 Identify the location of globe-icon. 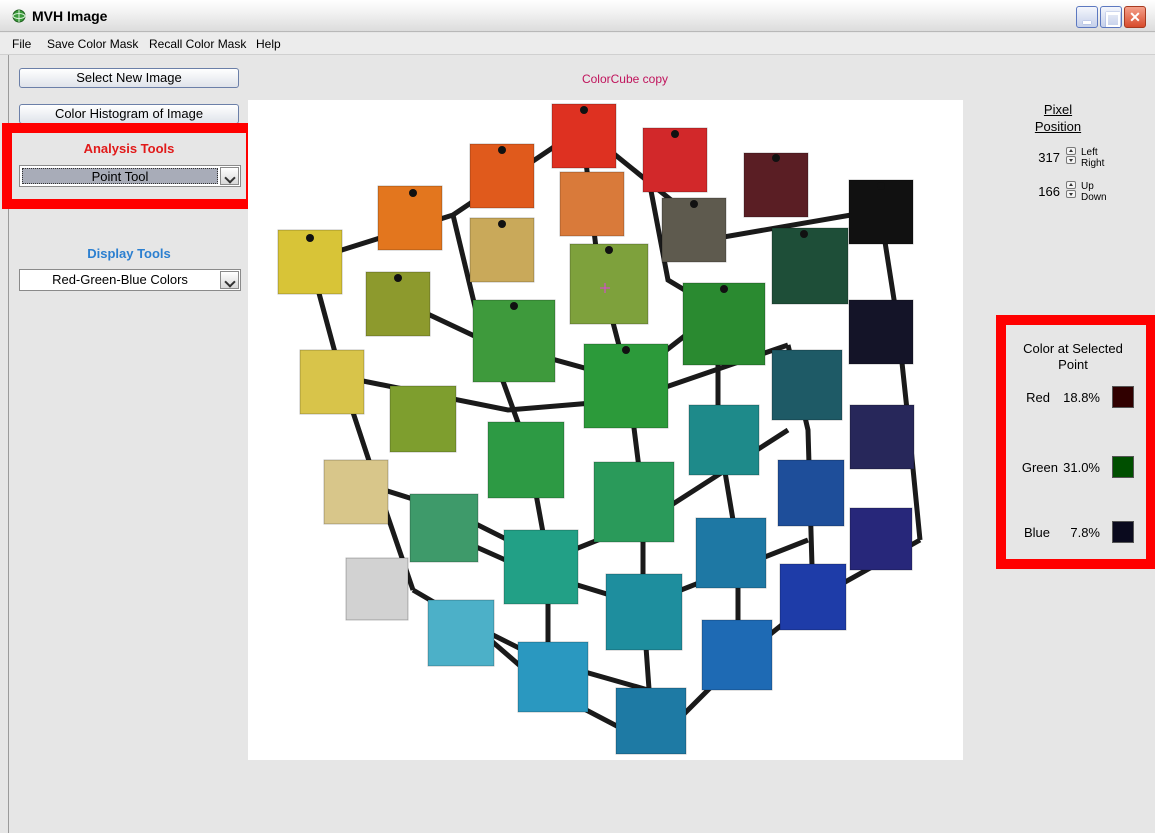
(19, 16).